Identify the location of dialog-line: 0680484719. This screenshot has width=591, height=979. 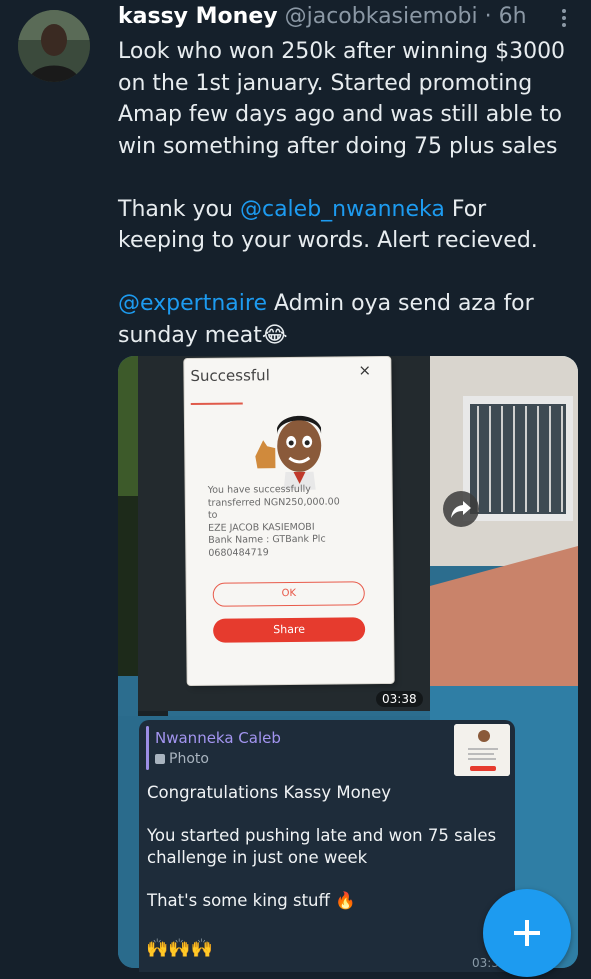
(238, 552).